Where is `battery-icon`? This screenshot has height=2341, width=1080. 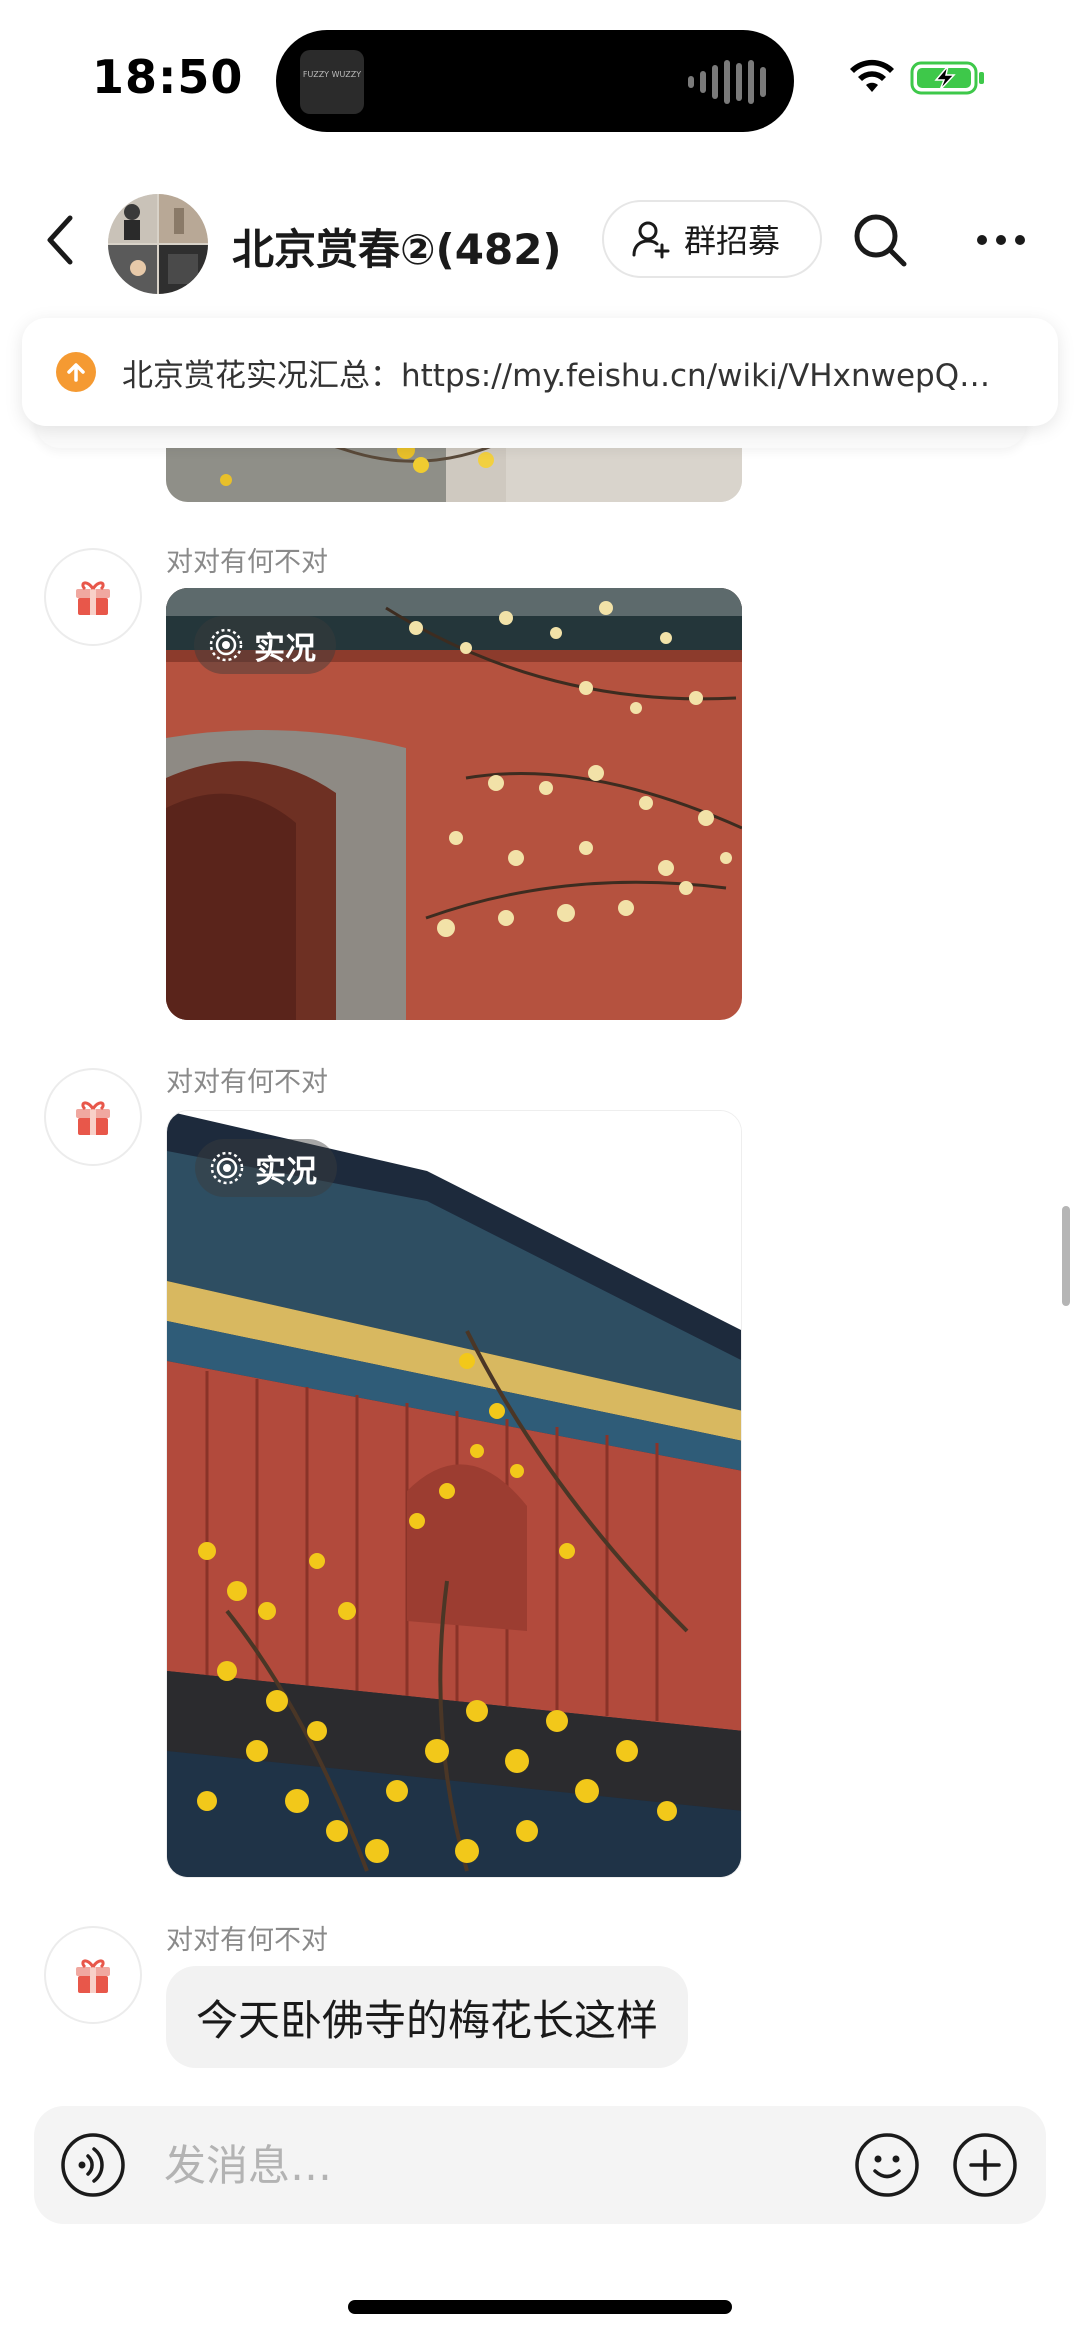
battery-icon is located at coordinates (947, 78).